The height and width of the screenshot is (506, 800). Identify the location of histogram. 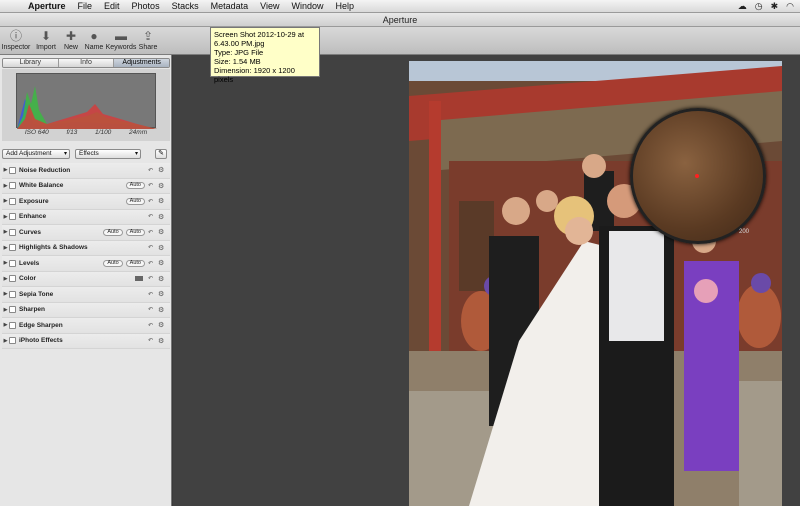
(86, 101).